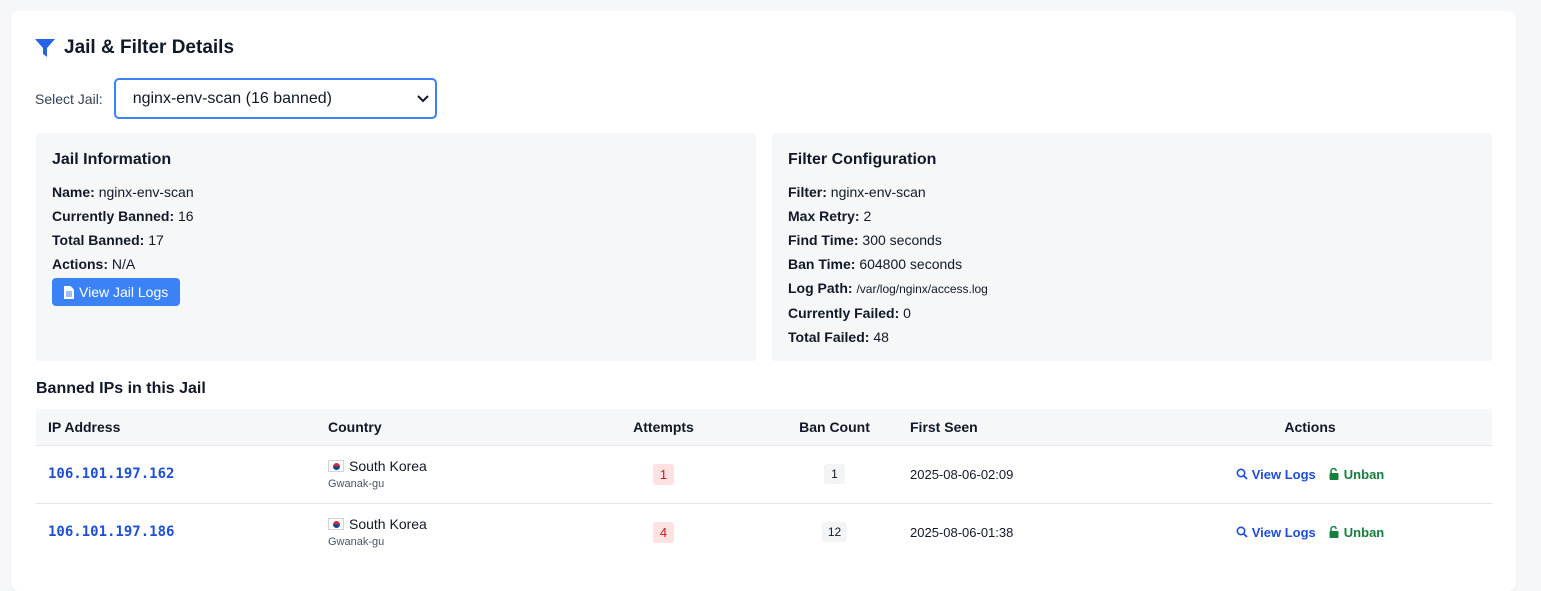  I want to click on actions-value: N/A, so click(123, 264).